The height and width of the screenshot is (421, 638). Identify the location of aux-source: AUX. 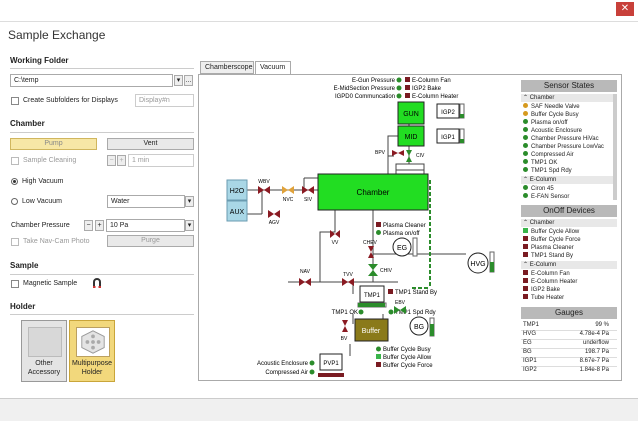
(237, 211).